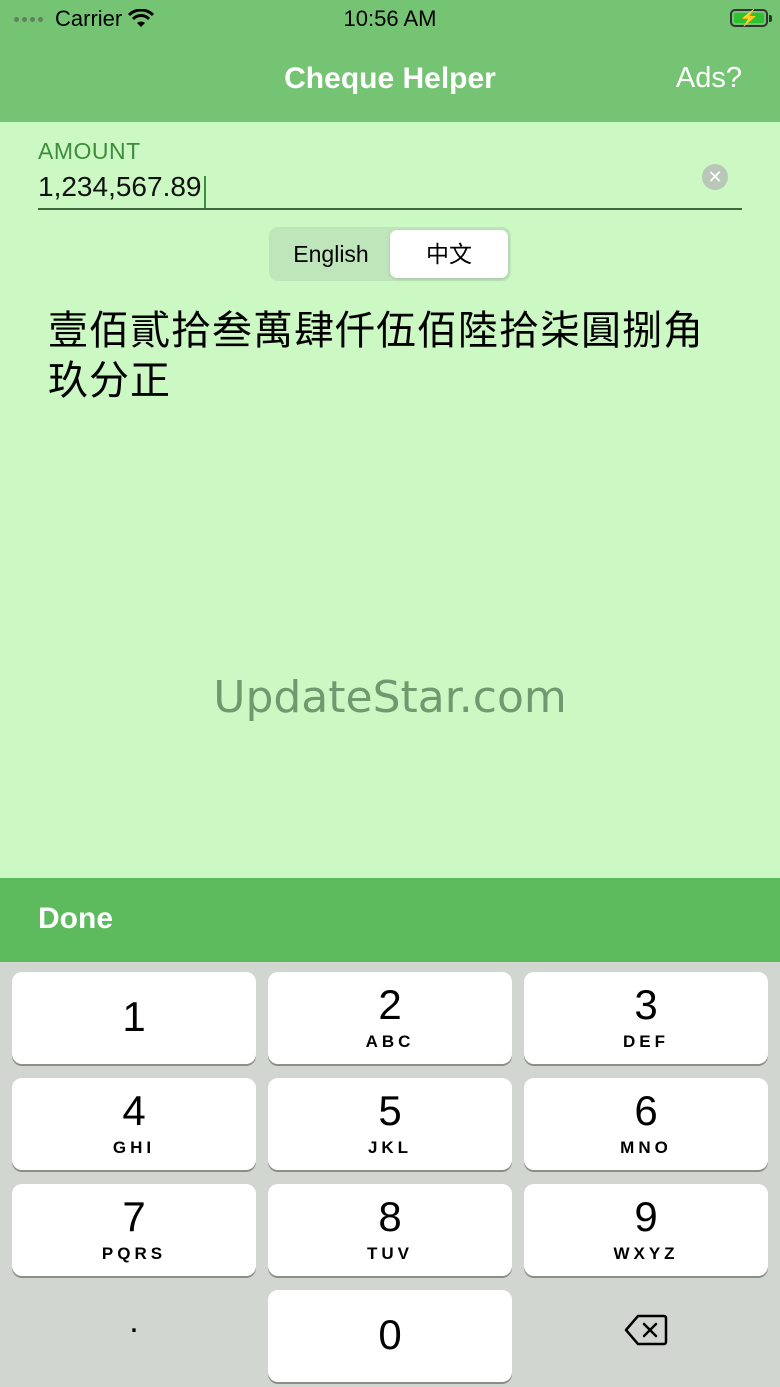 The width and height of the screenshot is (780, 1387). I want to click on key-letters: PQRS, so click(134, 1253).